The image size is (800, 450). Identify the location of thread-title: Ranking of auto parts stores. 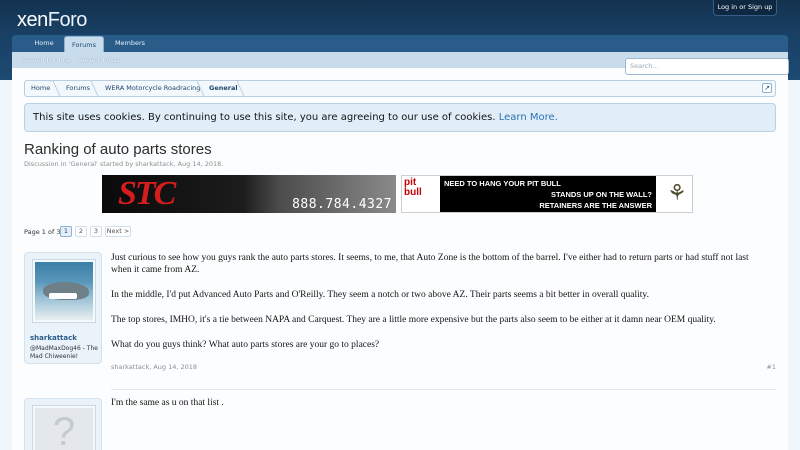
(118, 149).